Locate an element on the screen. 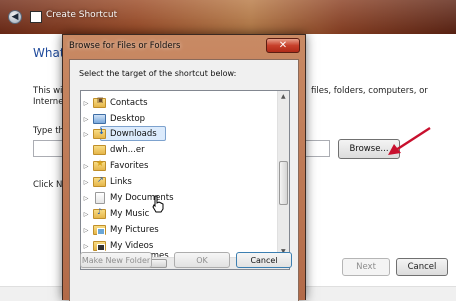  next-button: Next is located at coordinates (366, 267).